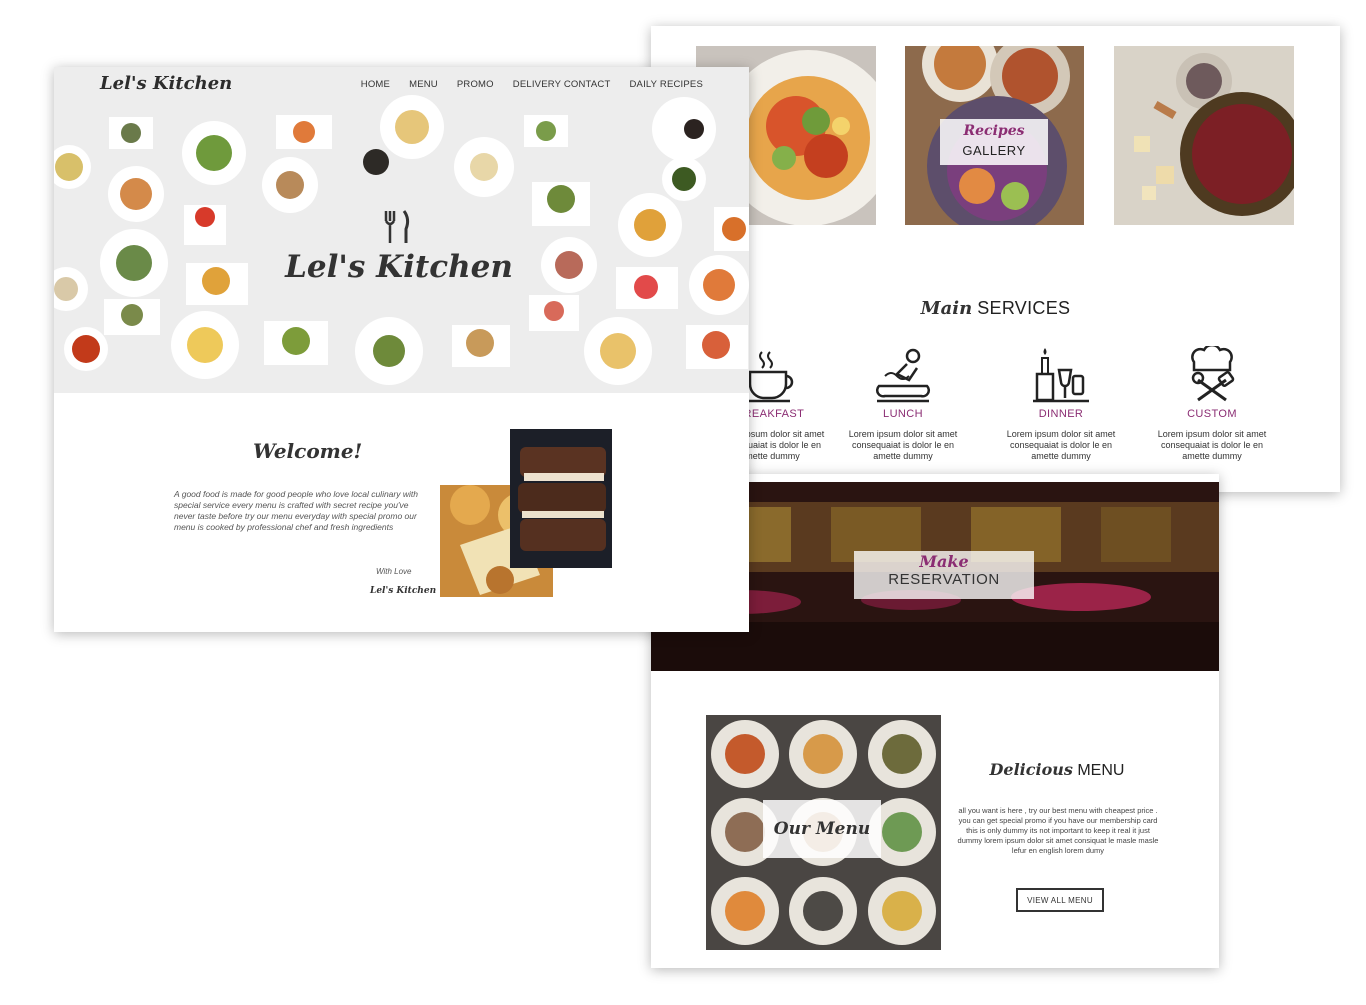 Image resolution: width=1366 pixels, height=1005 pixels. I want to click on nav-delivery-contact: DELIVERY CONTACT, so click(562, 84).